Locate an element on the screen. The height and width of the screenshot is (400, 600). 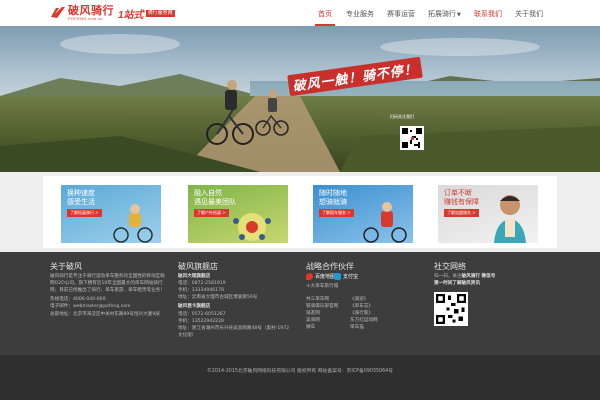
partner-caption: 十大单车旅行城 is located at coordinates (322, 286).